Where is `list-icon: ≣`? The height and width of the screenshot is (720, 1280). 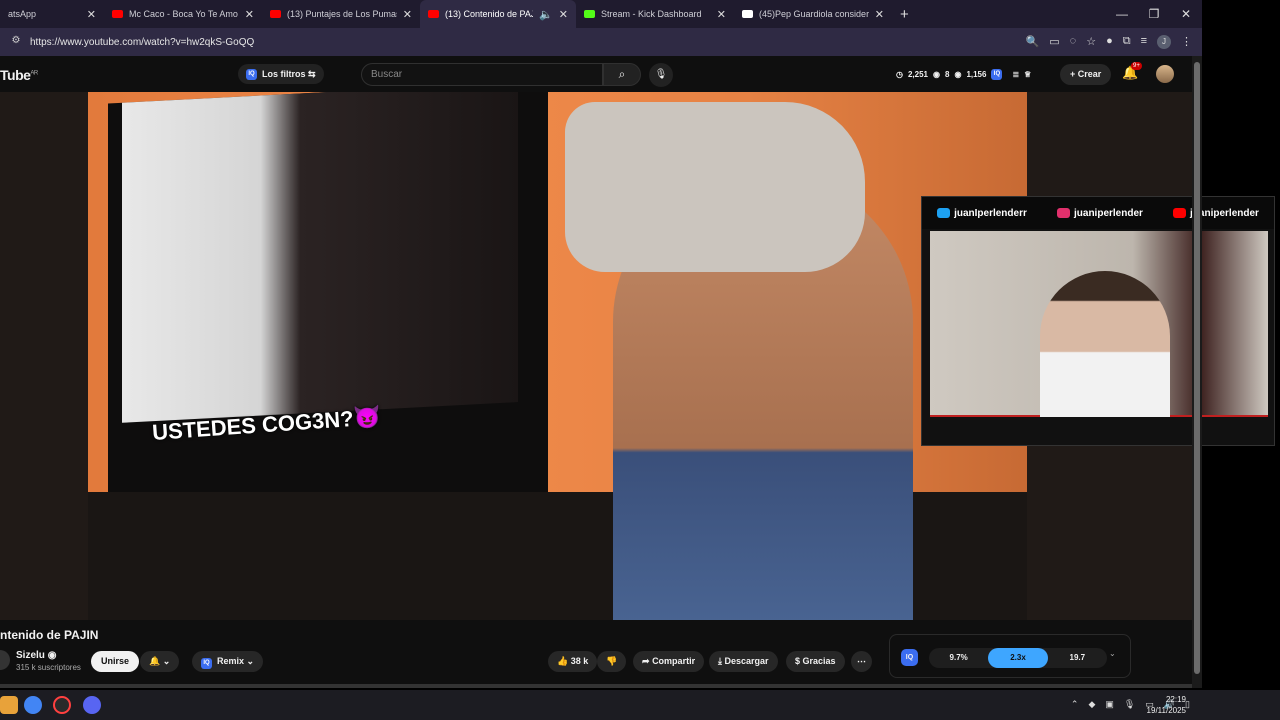
list-icon: ≣ is located at coordinates (1015, 74).